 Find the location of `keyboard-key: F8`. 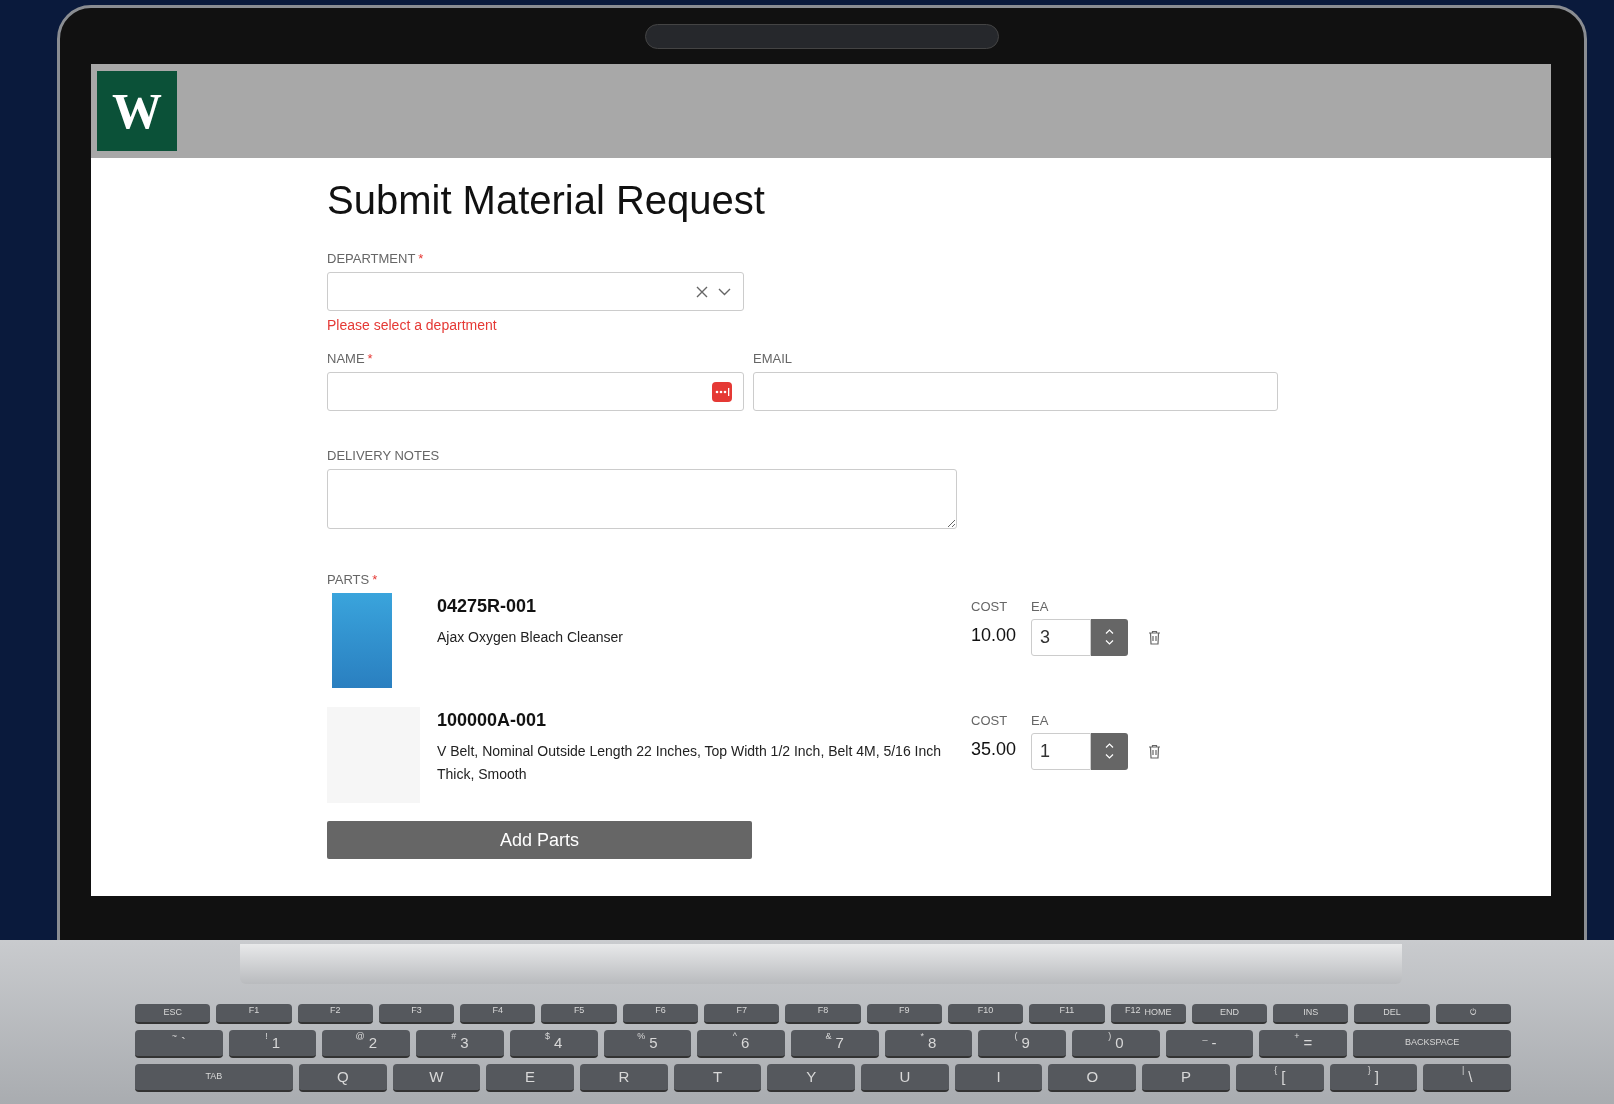

keyboard-key: F8 is located at coordinates (823, 1014).